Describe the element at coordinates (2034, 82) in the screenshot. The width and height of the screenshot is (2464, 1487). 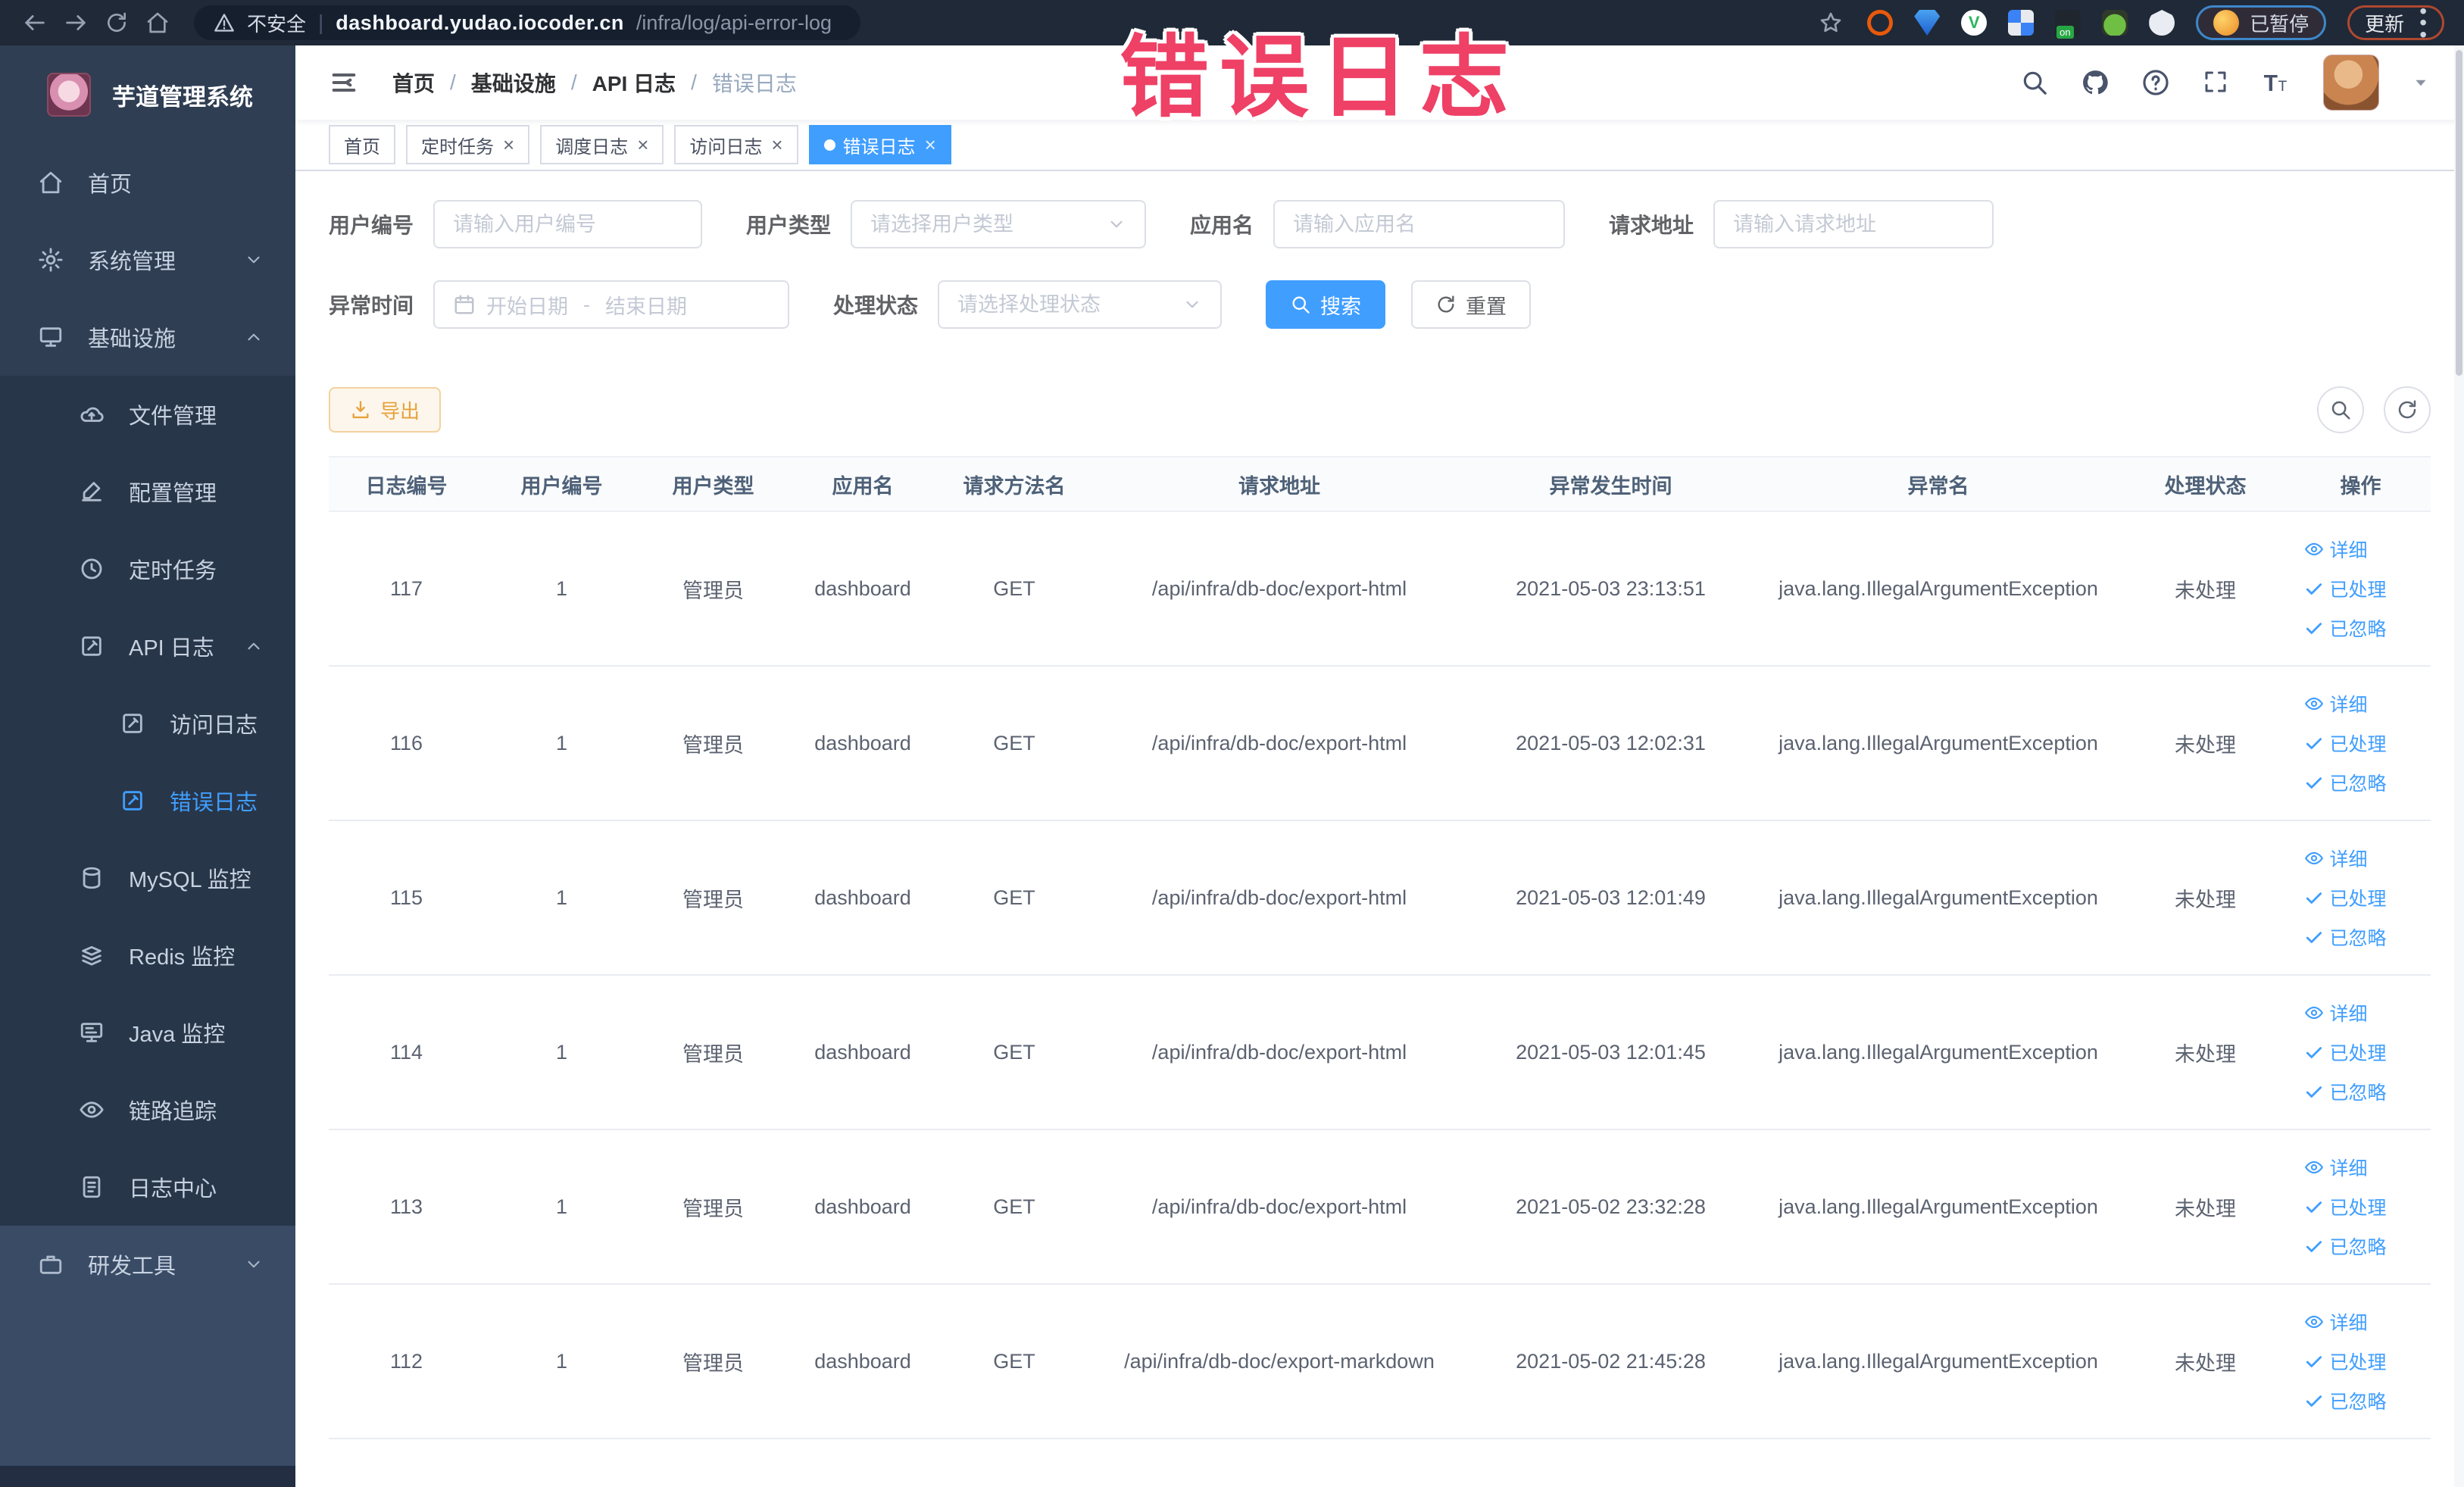
I see `search-icon` at that location.